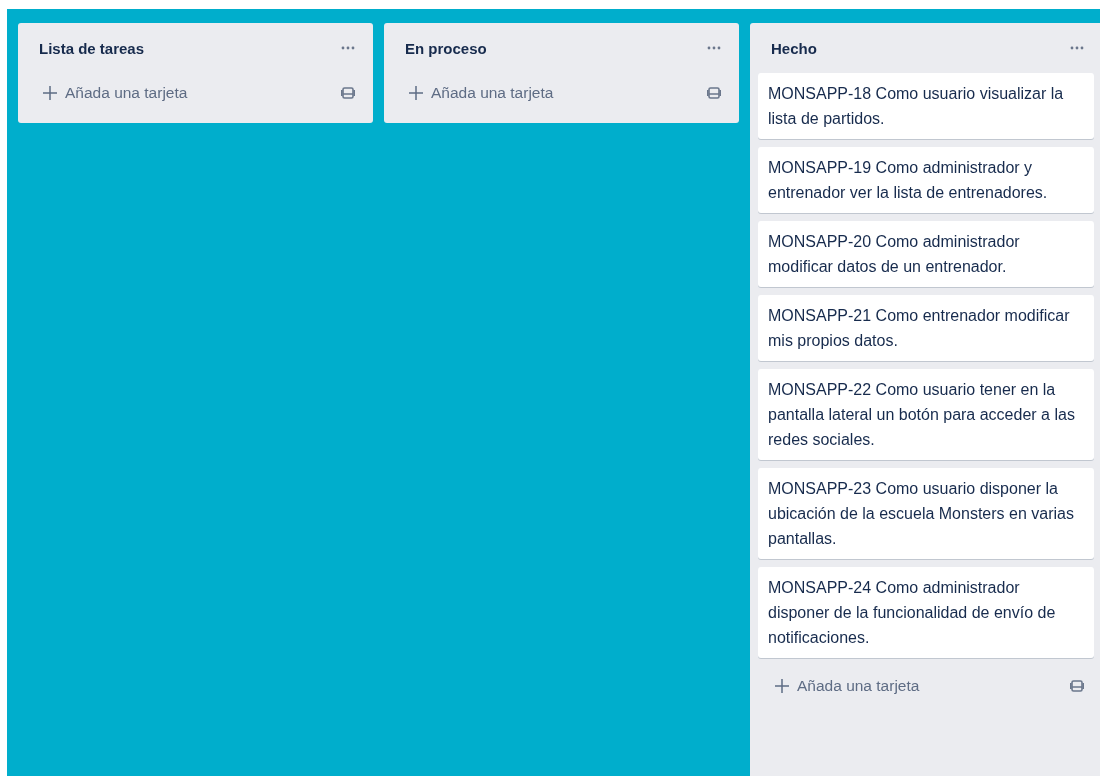  I want to click on task-card: MONSAPP-21 Como entrenador modificar mis propios datos., so click(926, 328).